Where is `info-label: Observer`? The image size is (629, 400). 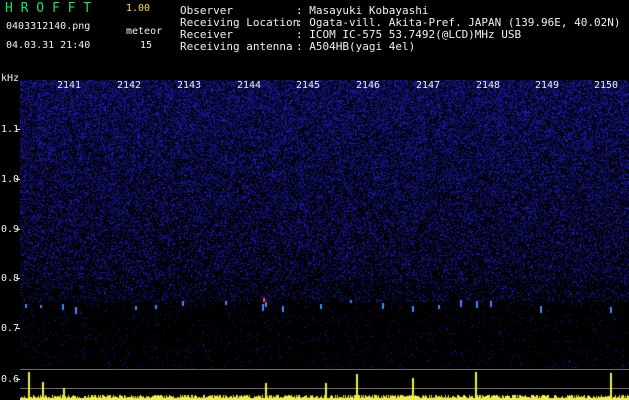
info-label: Observer is located at coordinates (206, 10).